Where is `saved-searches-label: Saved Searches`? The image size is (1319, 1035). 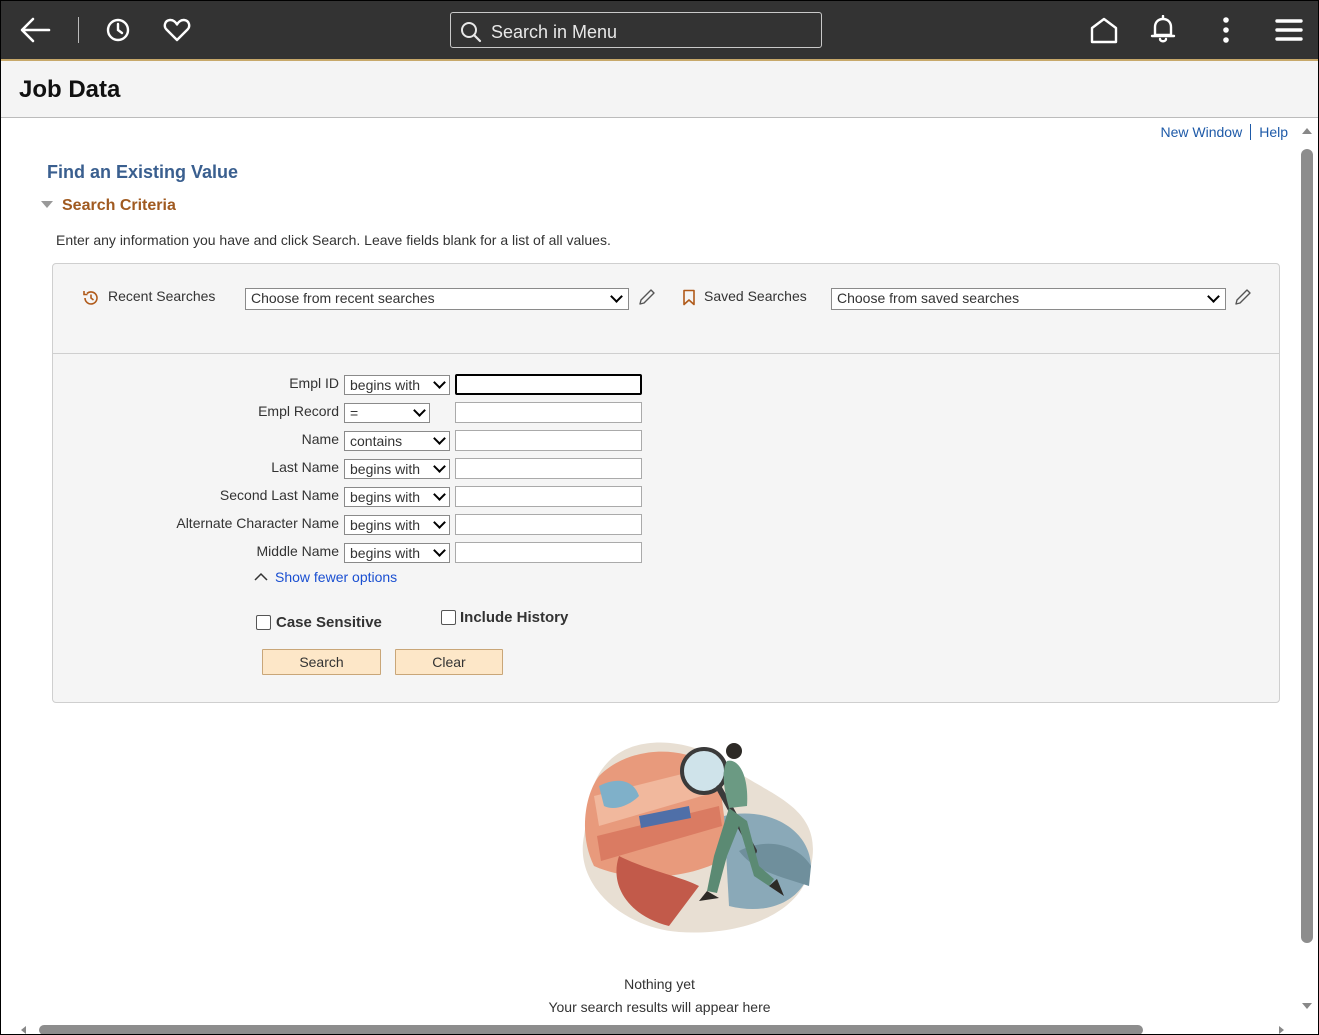
saved-searches-label: Saved Searches is located at coordinates (755, 296).